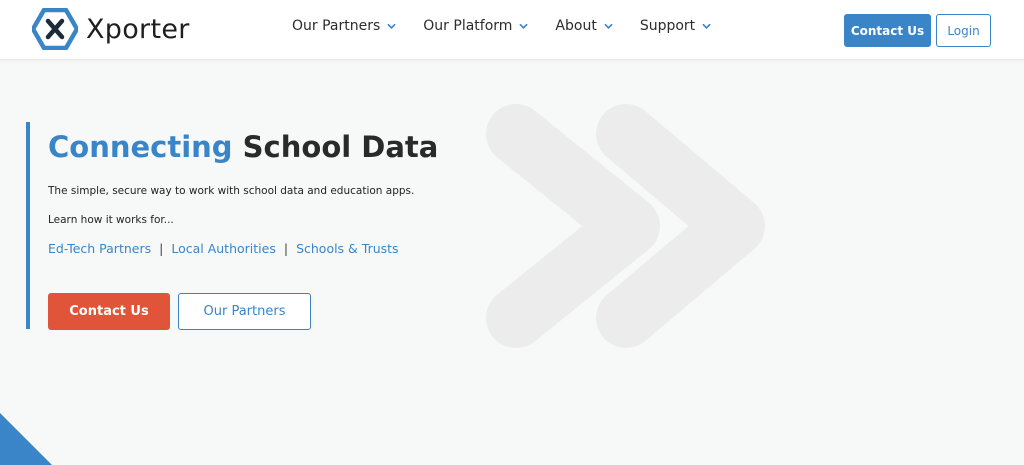 This screenshot has height=465, width=1024. I want to click on xporter-logo-icon, so click(55, 29).